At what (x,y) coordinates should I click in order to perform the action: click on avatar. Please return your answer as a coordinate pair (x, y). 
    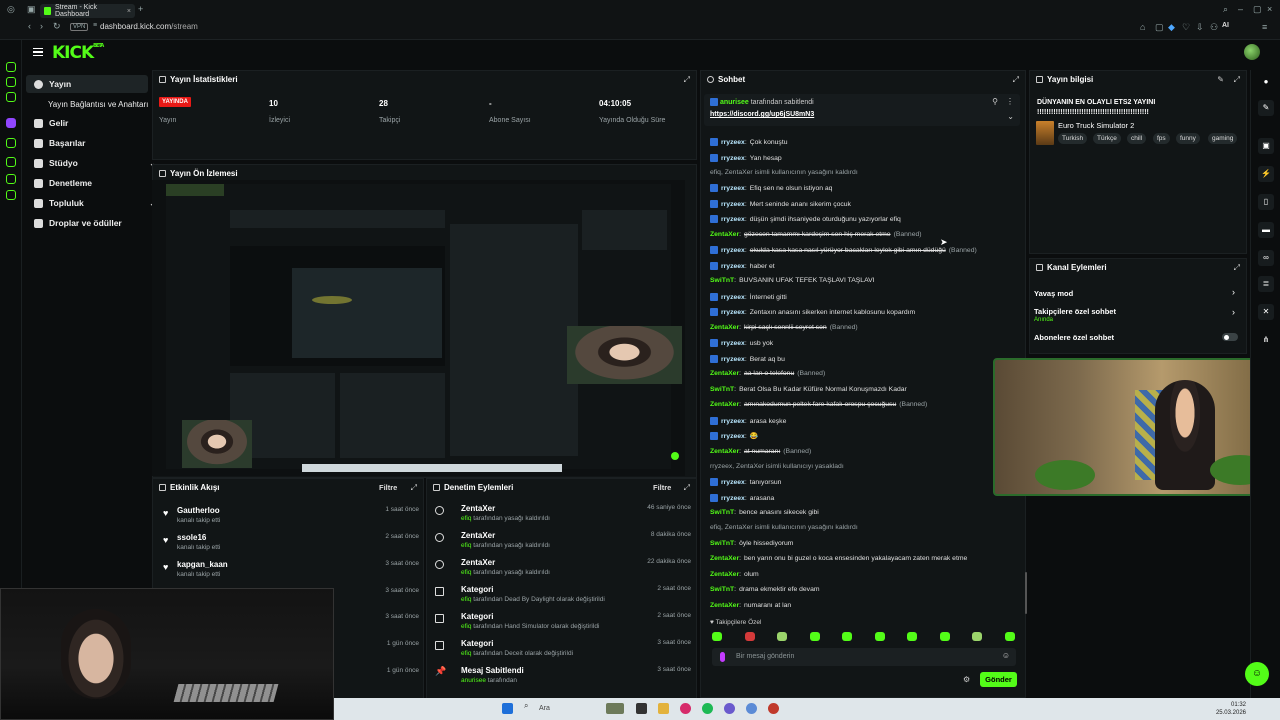
    Looking at the image, I should click on (1252, 52).